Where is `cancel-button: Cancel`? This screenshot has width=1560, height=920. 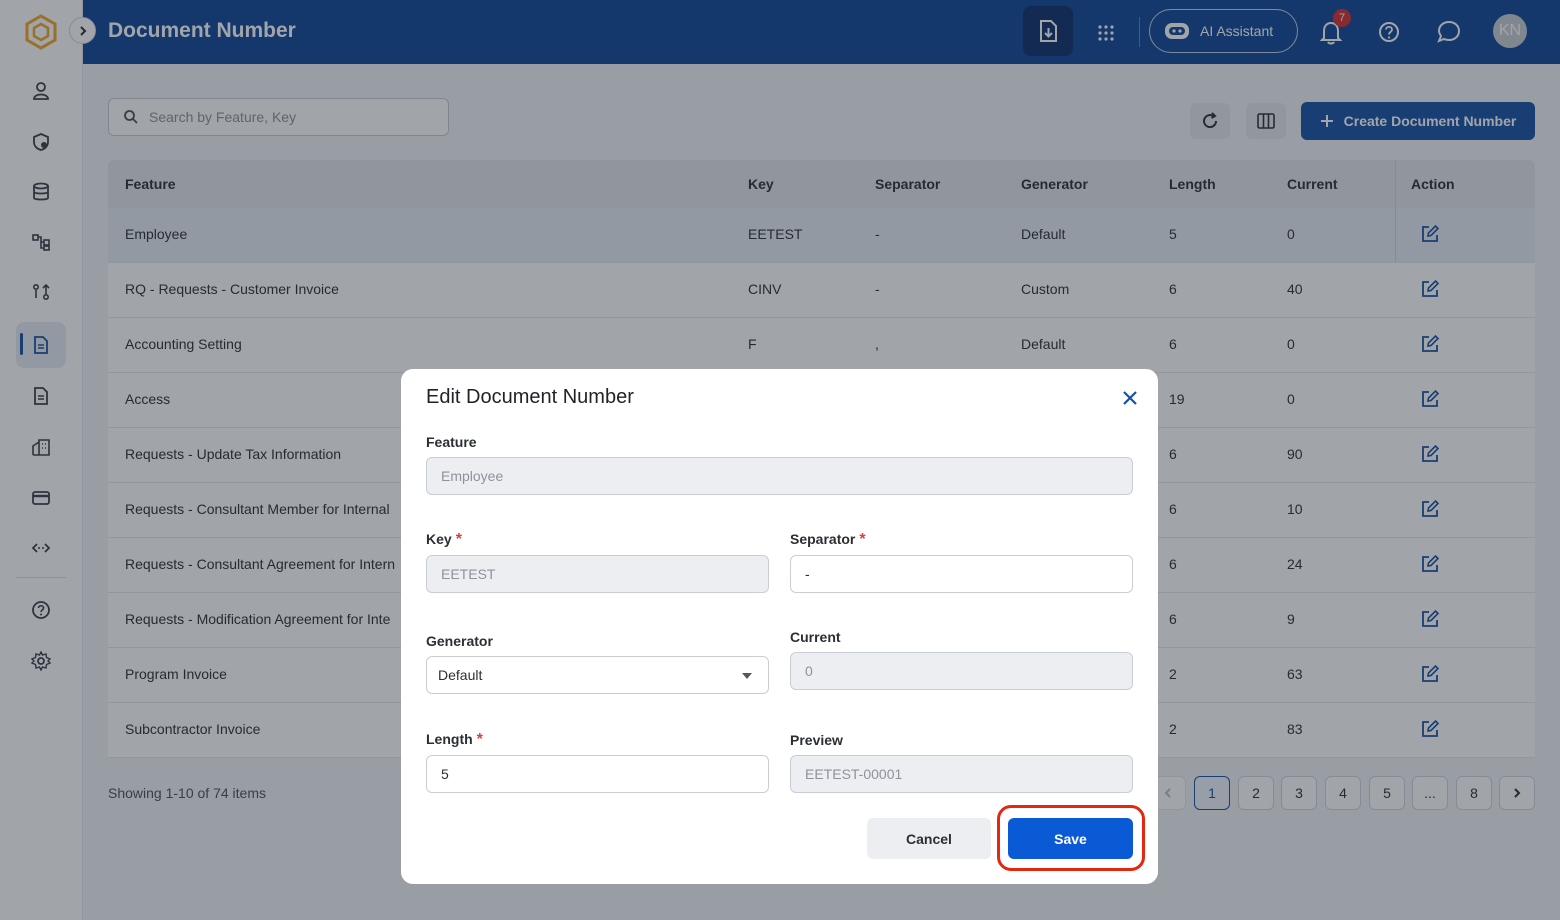 cancel-button: Cancel is located at coordinates (929, 838).